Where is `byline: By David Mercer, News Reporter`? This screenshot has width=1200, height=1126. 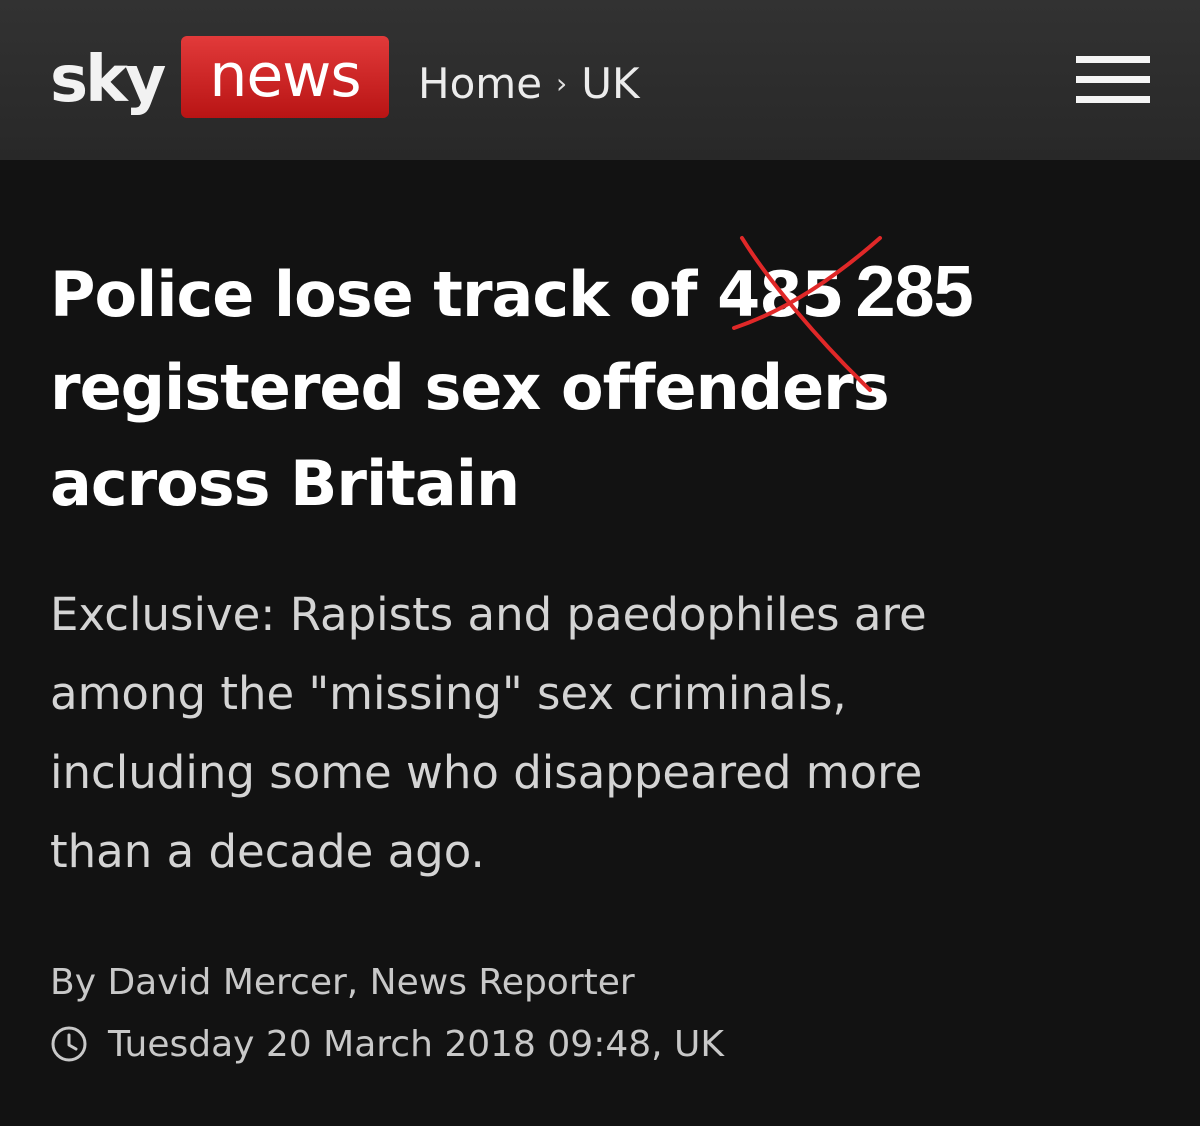
byline: By David Mercer, News Reporter is located at coordinates (342, 982).